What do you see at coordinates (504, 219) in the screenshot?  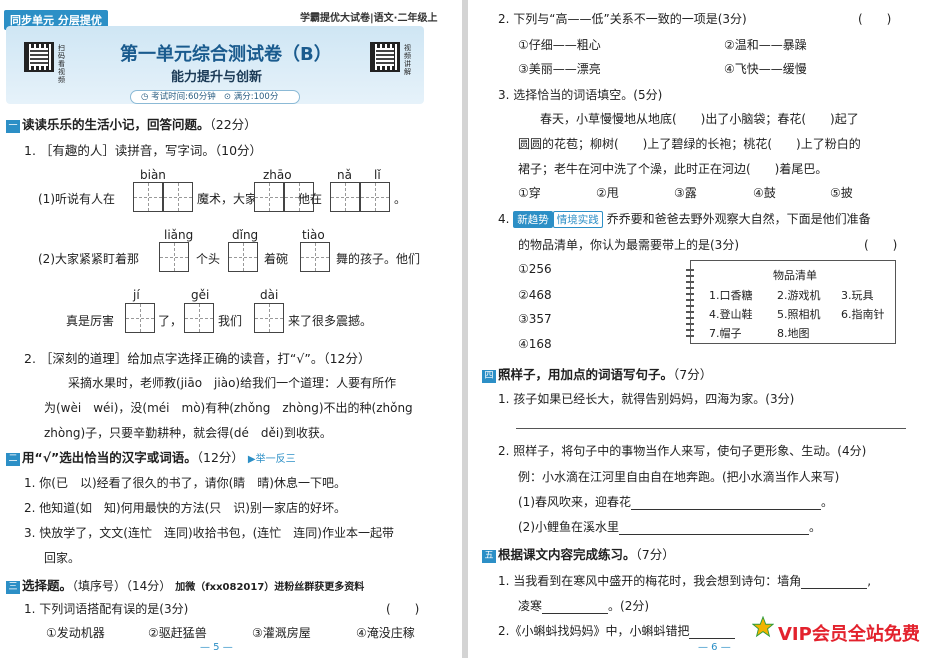 I see `question-number: 4.` at bounding box center [504, 219].